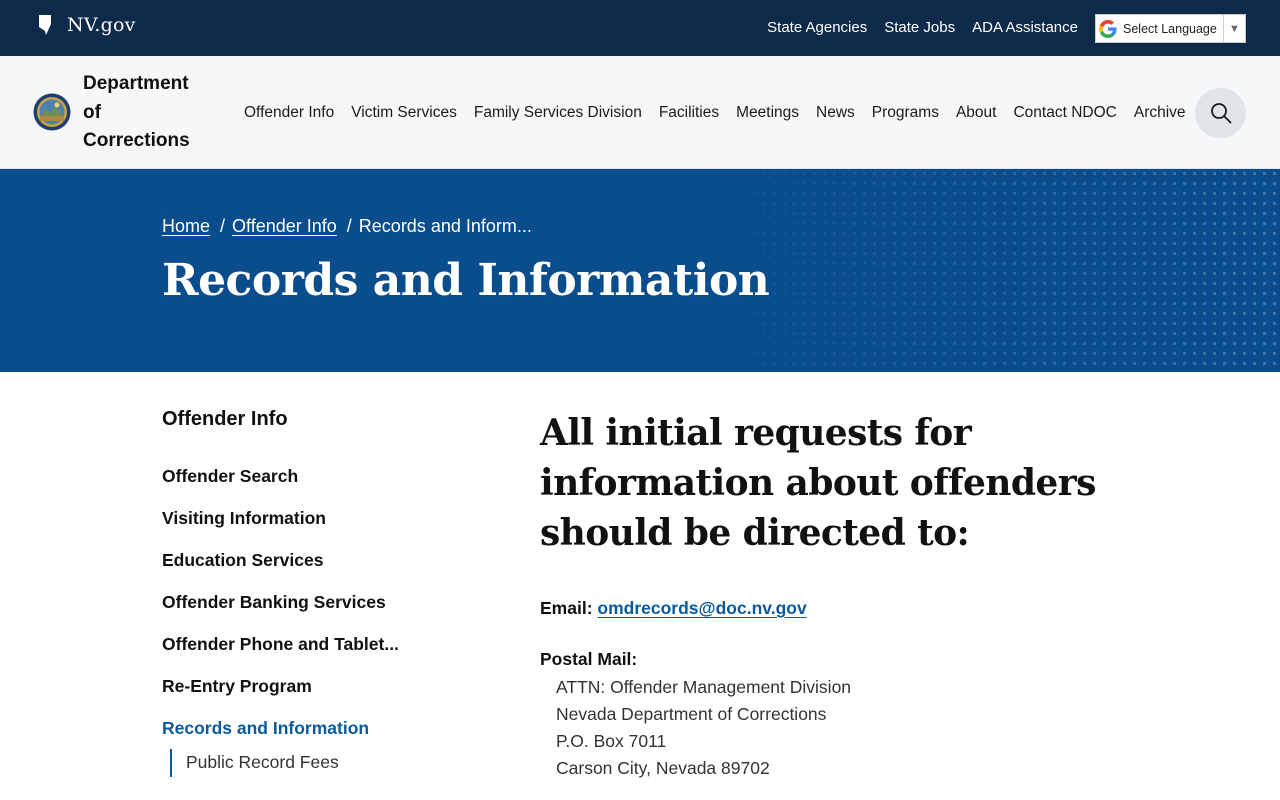 The height and width of the screenshot is (800, 1280). I want to click on side-nav-heading: Offender Info, so click(225, 419).